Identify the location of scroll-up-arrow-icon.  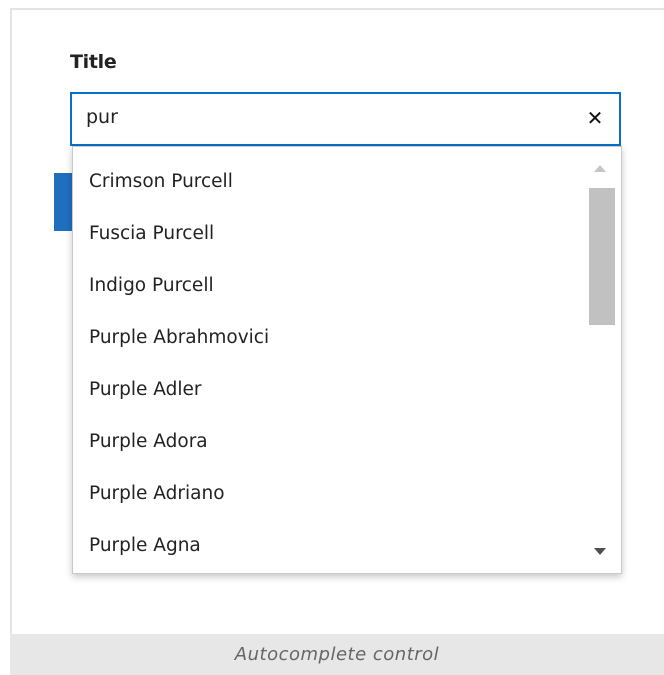
(600, 168).